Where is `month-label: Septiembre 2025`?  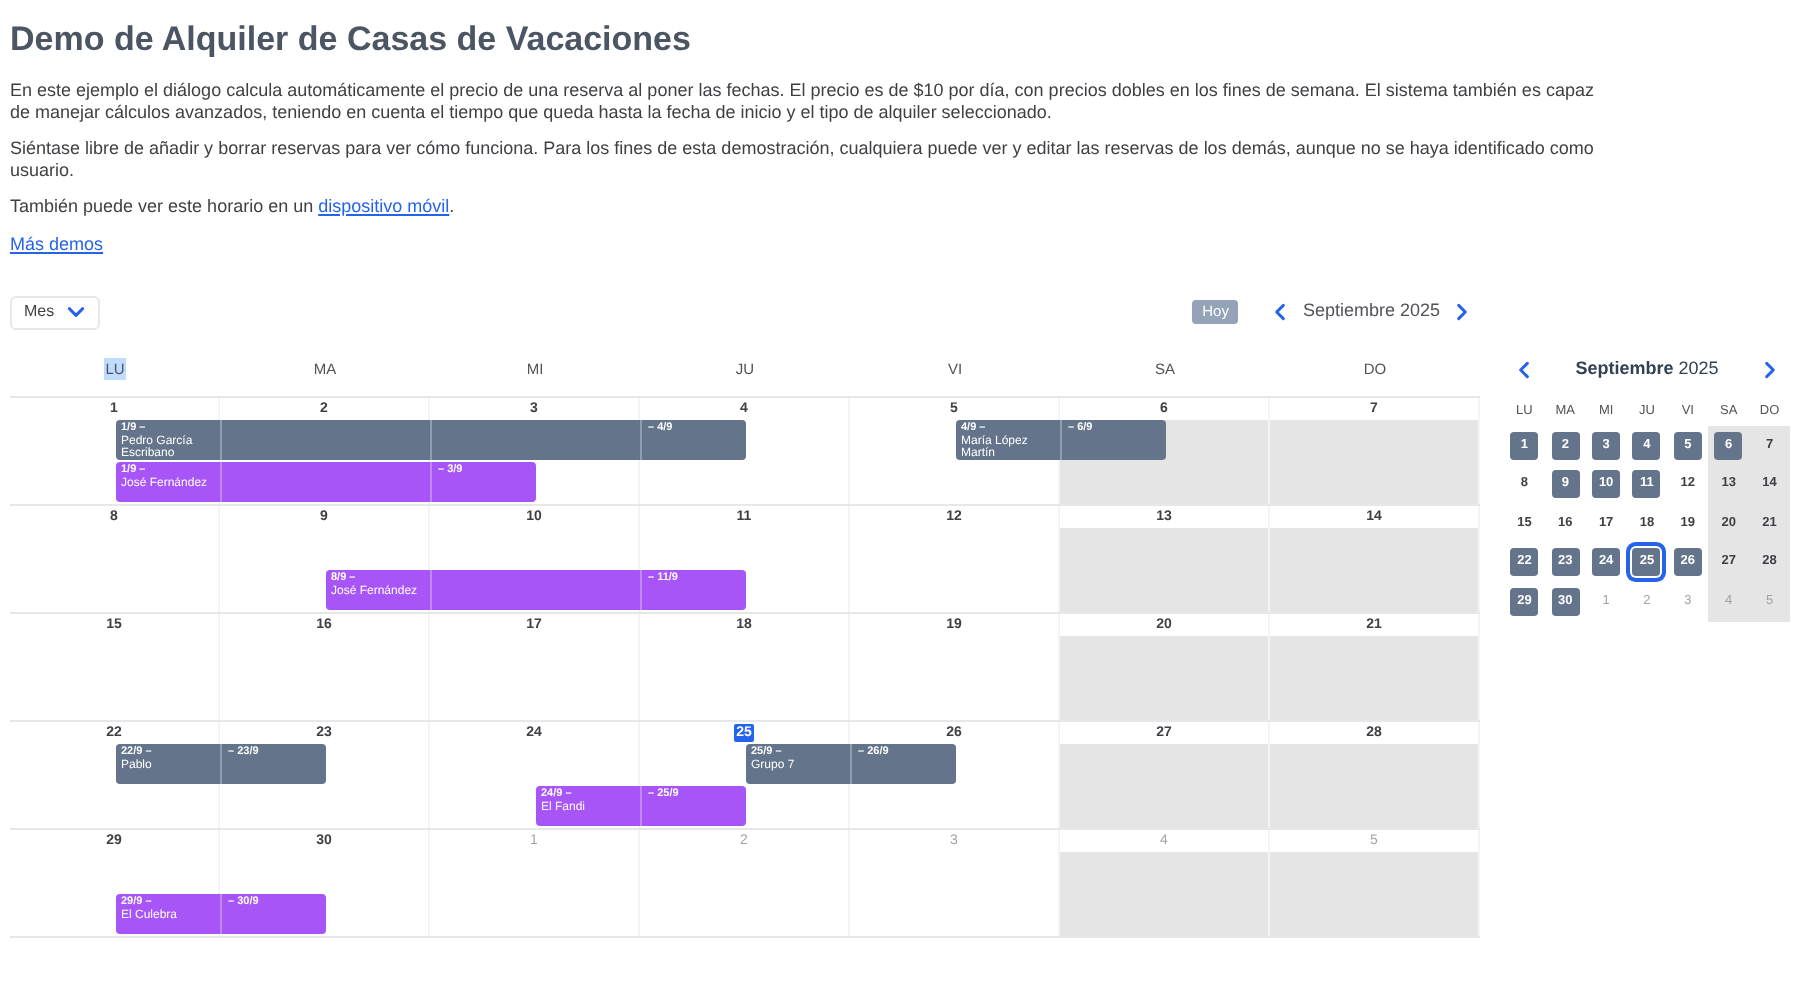
month-label: Septiembre 2025 is located at coordinates (1371, 311).